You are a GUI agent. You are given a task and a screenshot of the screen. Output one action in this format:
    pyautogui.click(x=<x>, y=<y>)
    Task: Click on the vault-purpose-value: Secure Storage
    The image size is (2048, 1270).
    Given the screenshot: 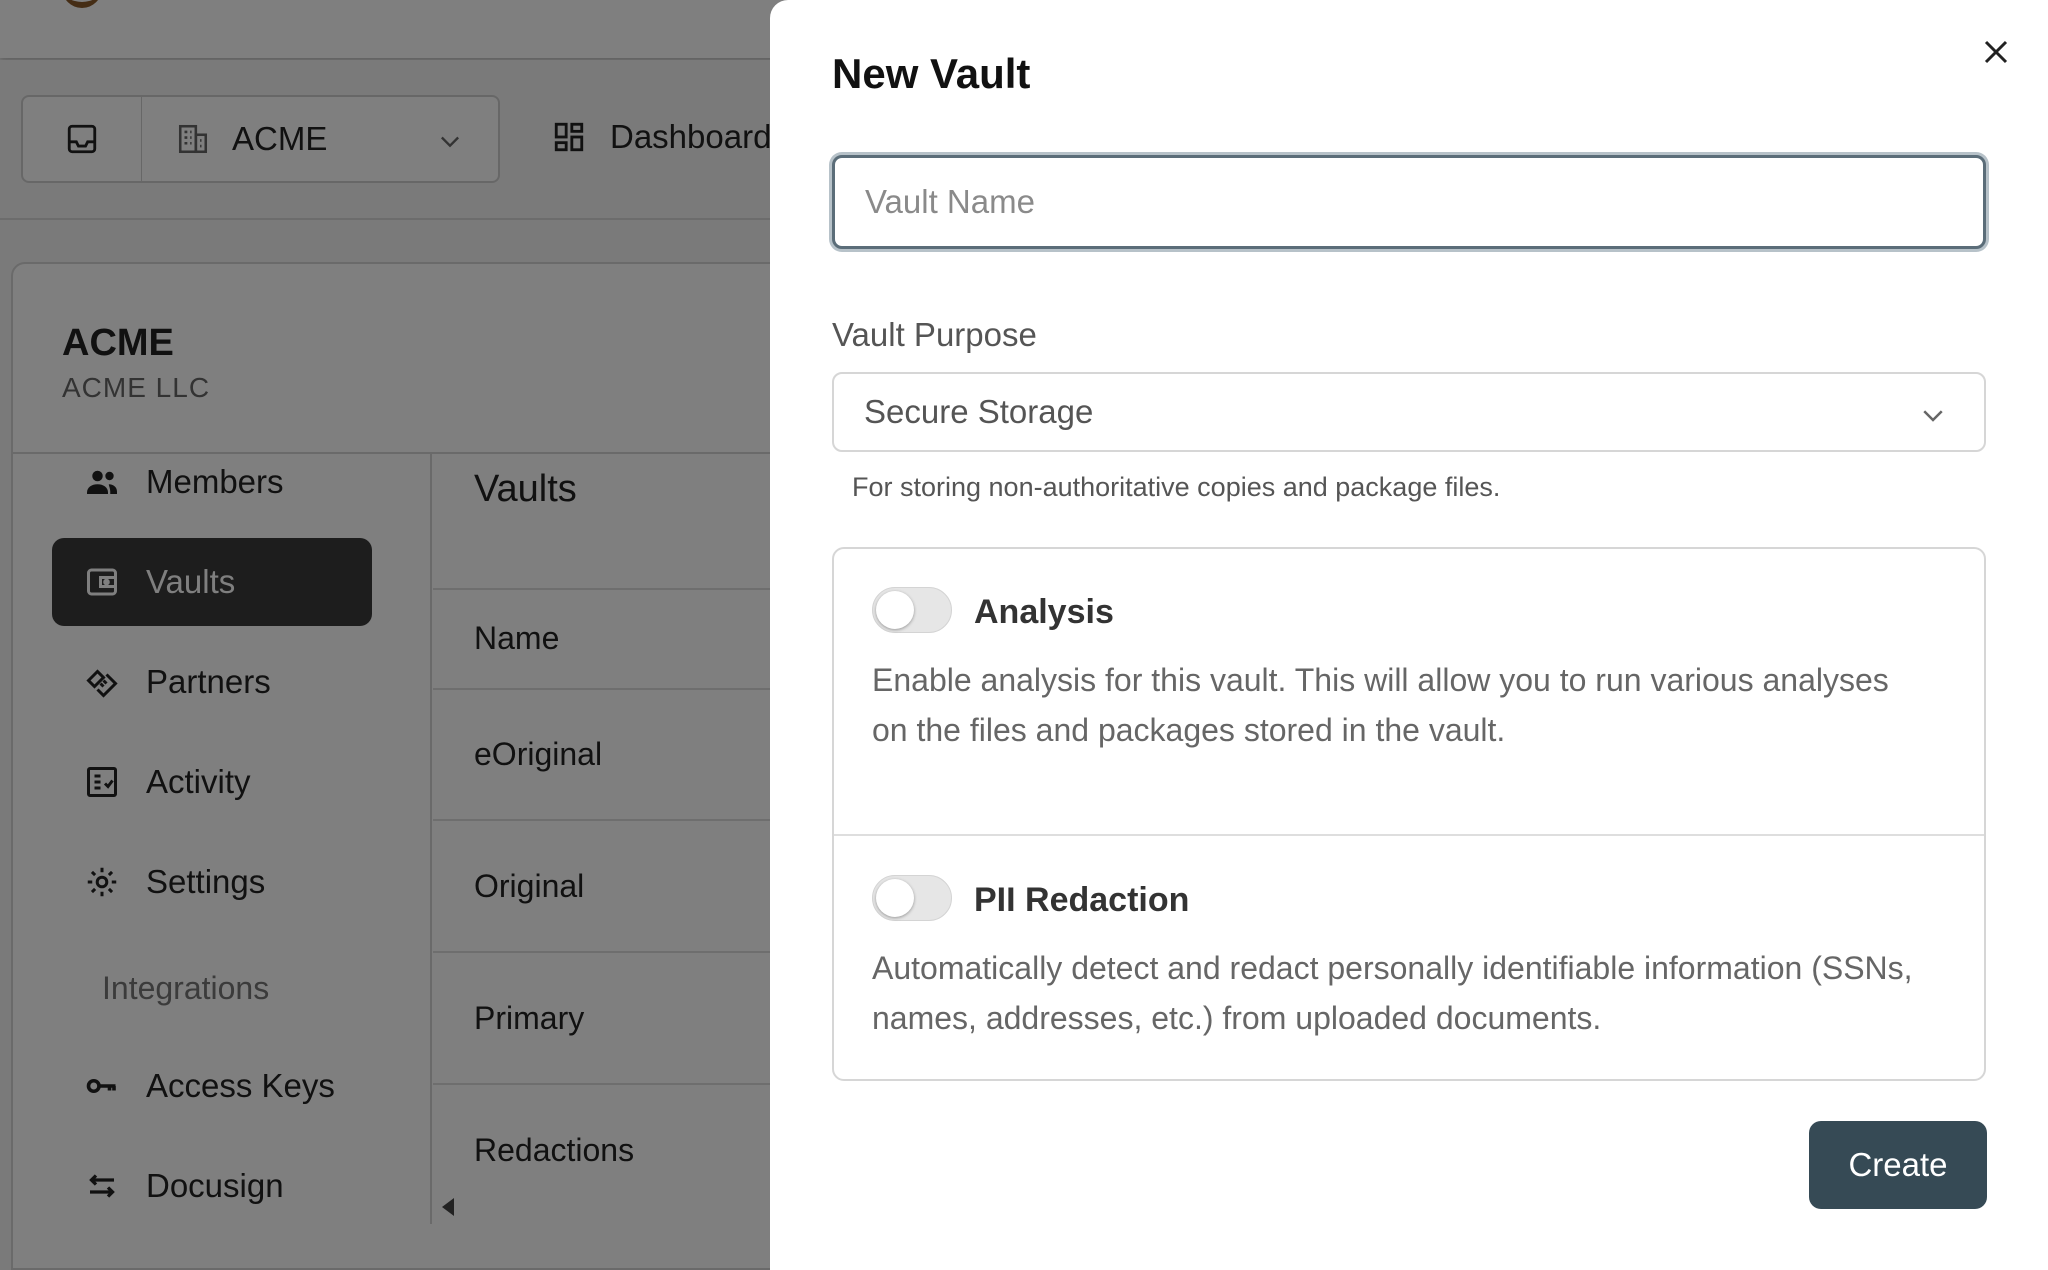 What is the action you would take?
    pyautogui.click(x=979, y=411)
    